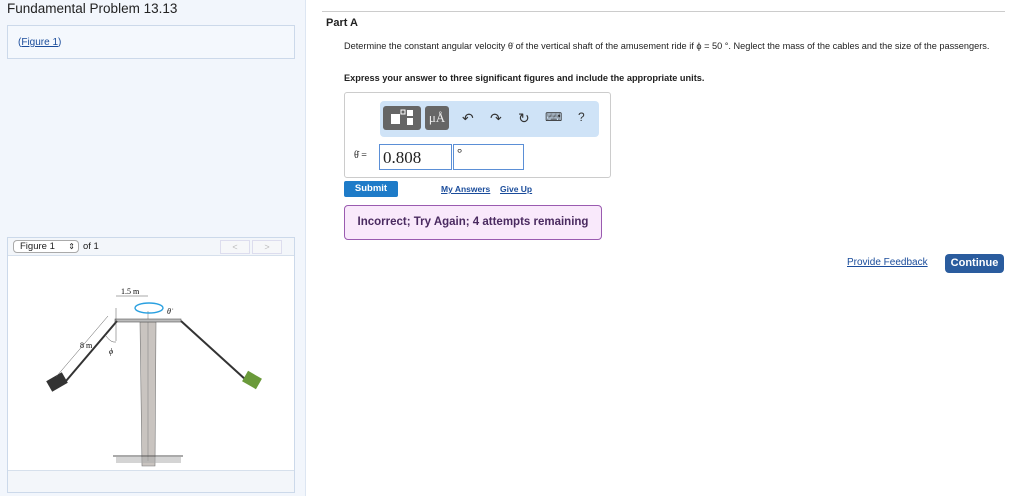 The width and height of the screenshot is (1024, 496). I want to click on continue-button: Continue, so click(974, 263).